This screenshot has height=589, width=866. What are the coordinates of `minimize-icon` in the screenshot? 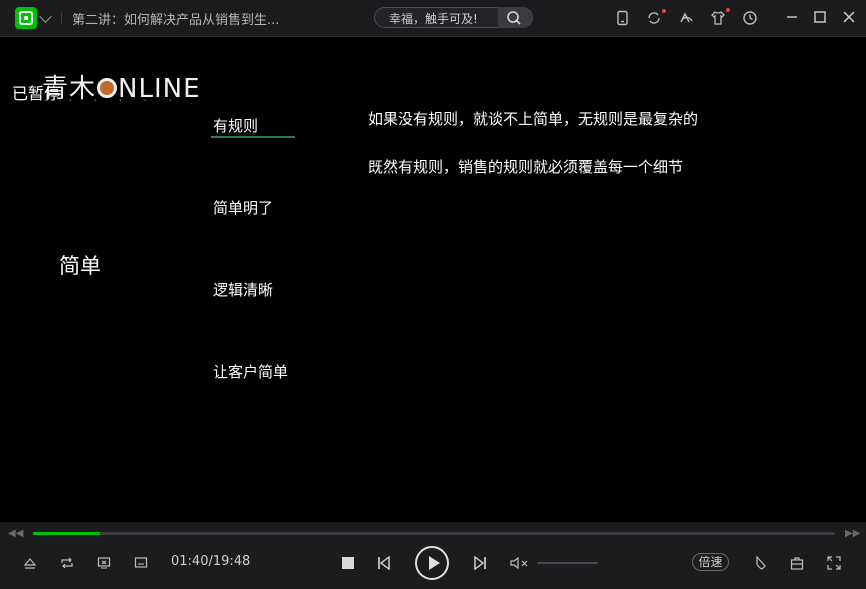 It's located at (792, 17).